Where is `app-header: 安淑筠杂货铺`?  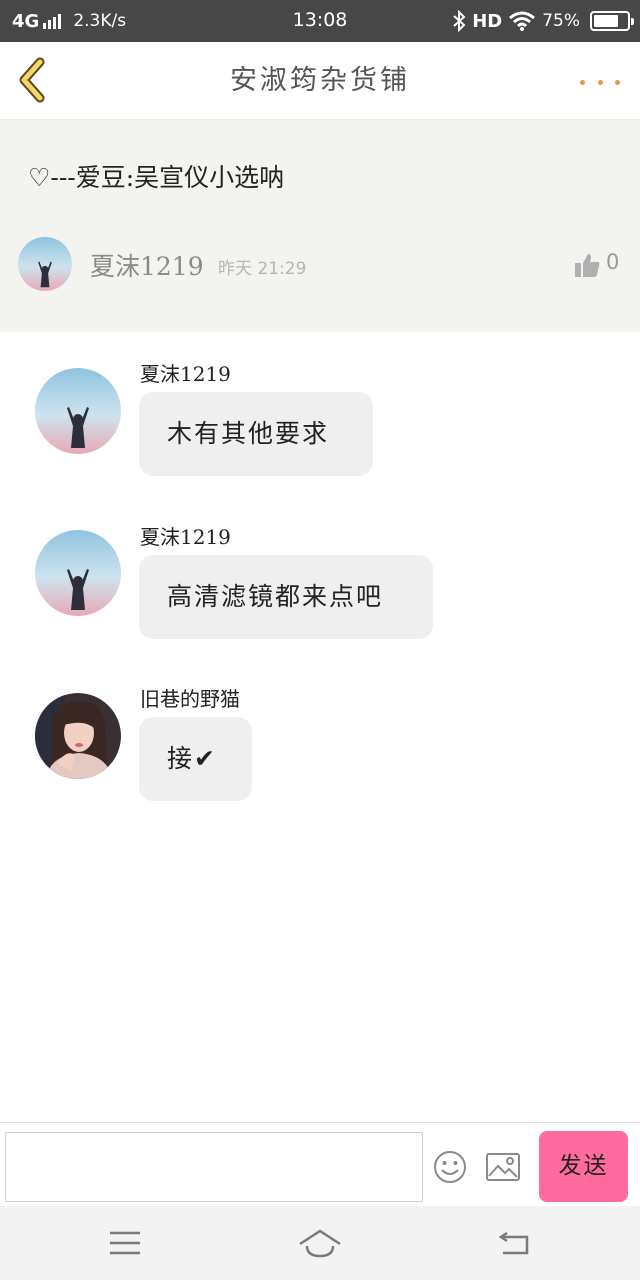 app-header: 安淑筠杂货铺 is located at coordinates (320, 81).